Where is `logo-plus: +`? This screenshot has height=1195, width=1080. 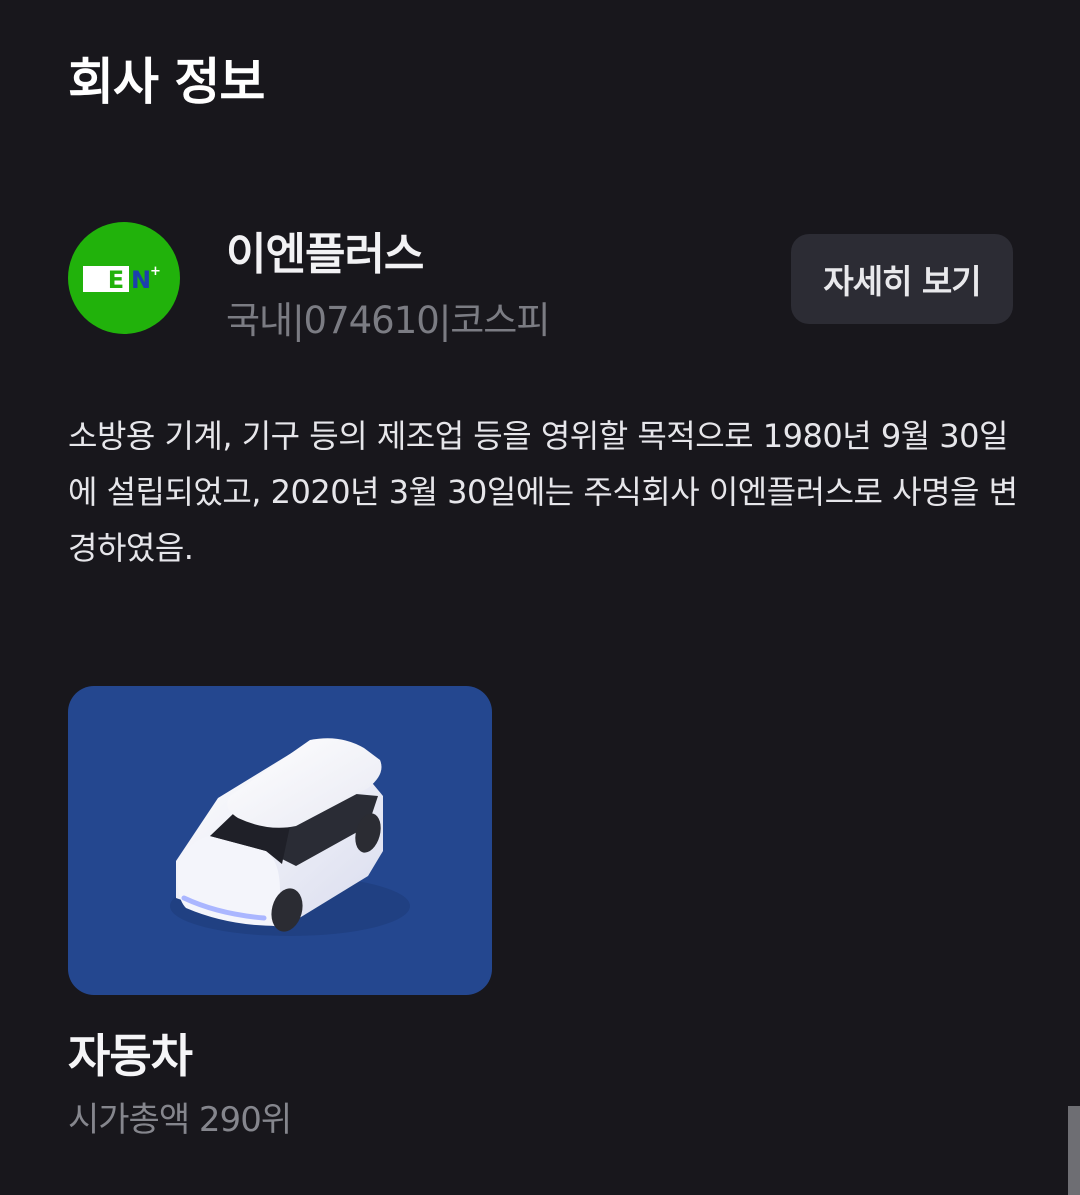 logo-plus: + is located at coordinates (155, 271).